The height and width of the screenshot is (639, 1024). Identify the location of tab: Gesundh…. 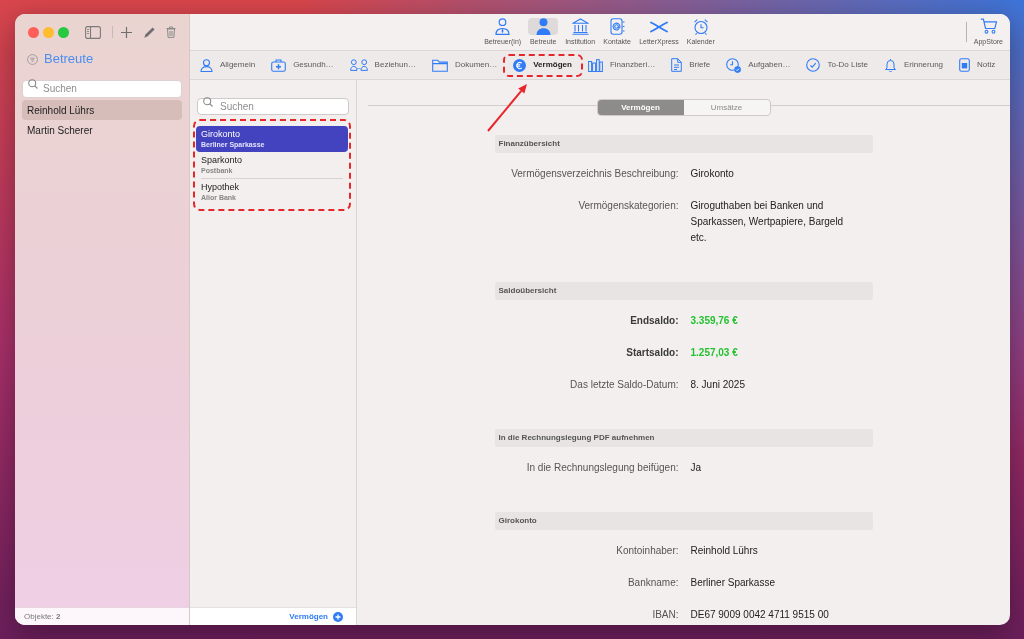
(302, 65).